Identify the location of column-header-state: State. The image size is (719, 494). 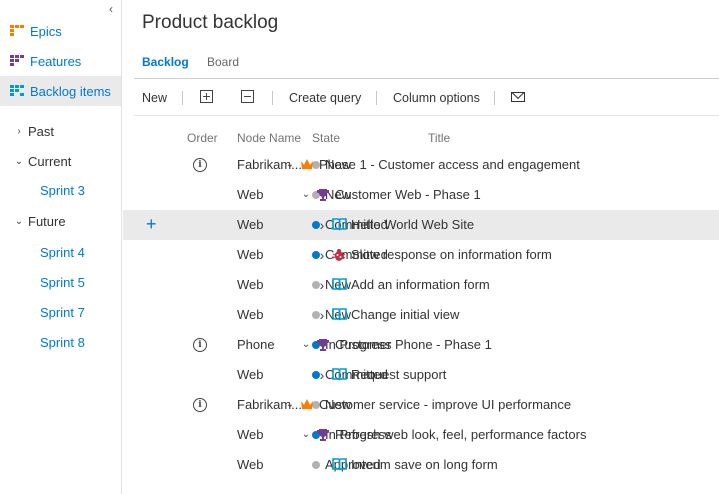
(326, 138).